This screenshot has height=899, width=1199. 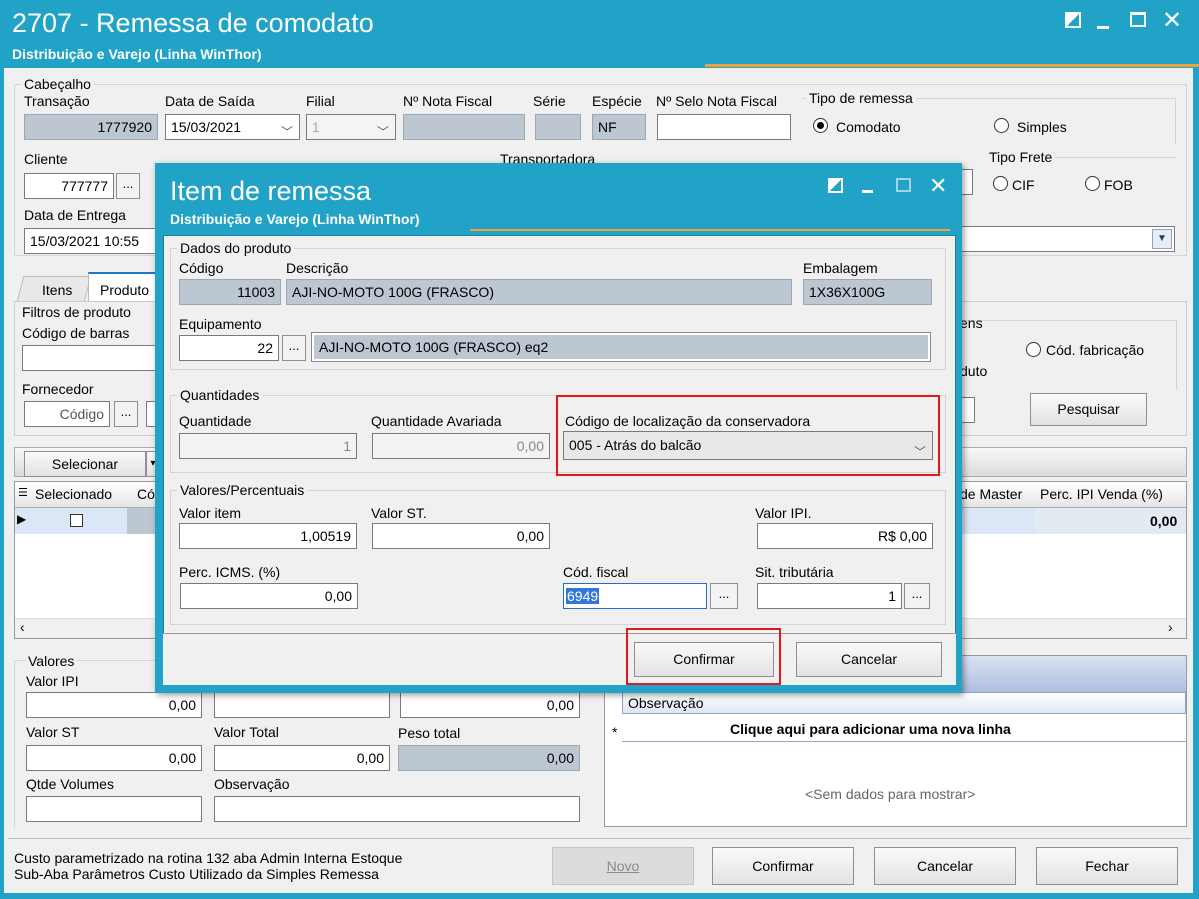 What do you see at coordinates (57, 290) in the screenshot?
I see `tab-itens-label: Itens` at bounding box center [57, 290].